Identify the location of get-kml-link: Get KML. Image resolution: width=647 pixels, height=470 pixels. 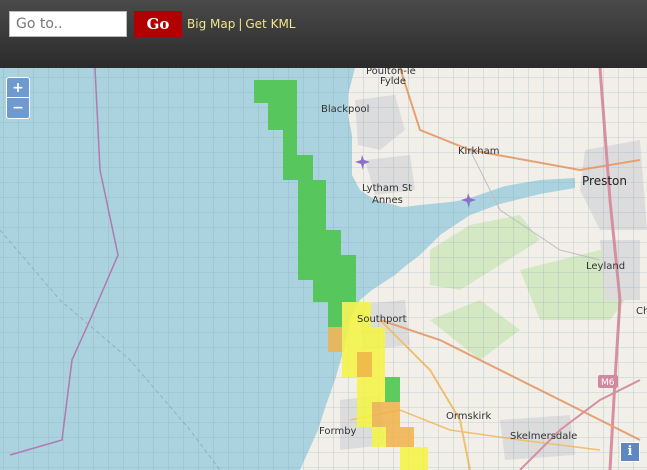
(270, 24).